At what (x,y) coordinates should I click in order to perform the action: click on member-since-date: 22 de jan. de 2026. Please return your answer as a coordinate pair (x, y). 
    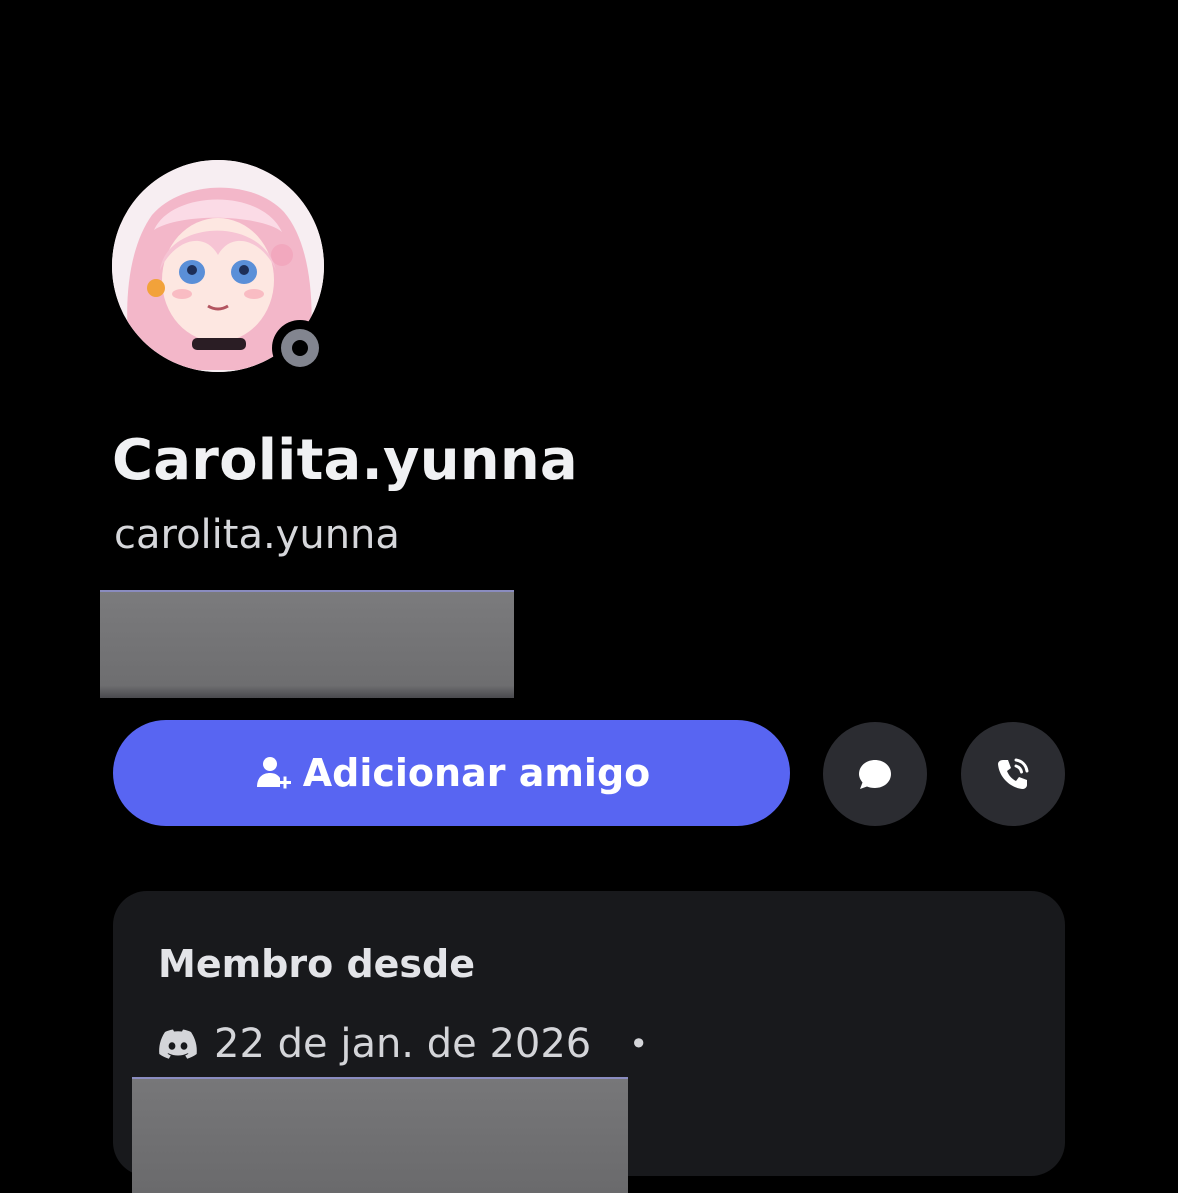
    Looking at the image, I should click on (403, 1044).